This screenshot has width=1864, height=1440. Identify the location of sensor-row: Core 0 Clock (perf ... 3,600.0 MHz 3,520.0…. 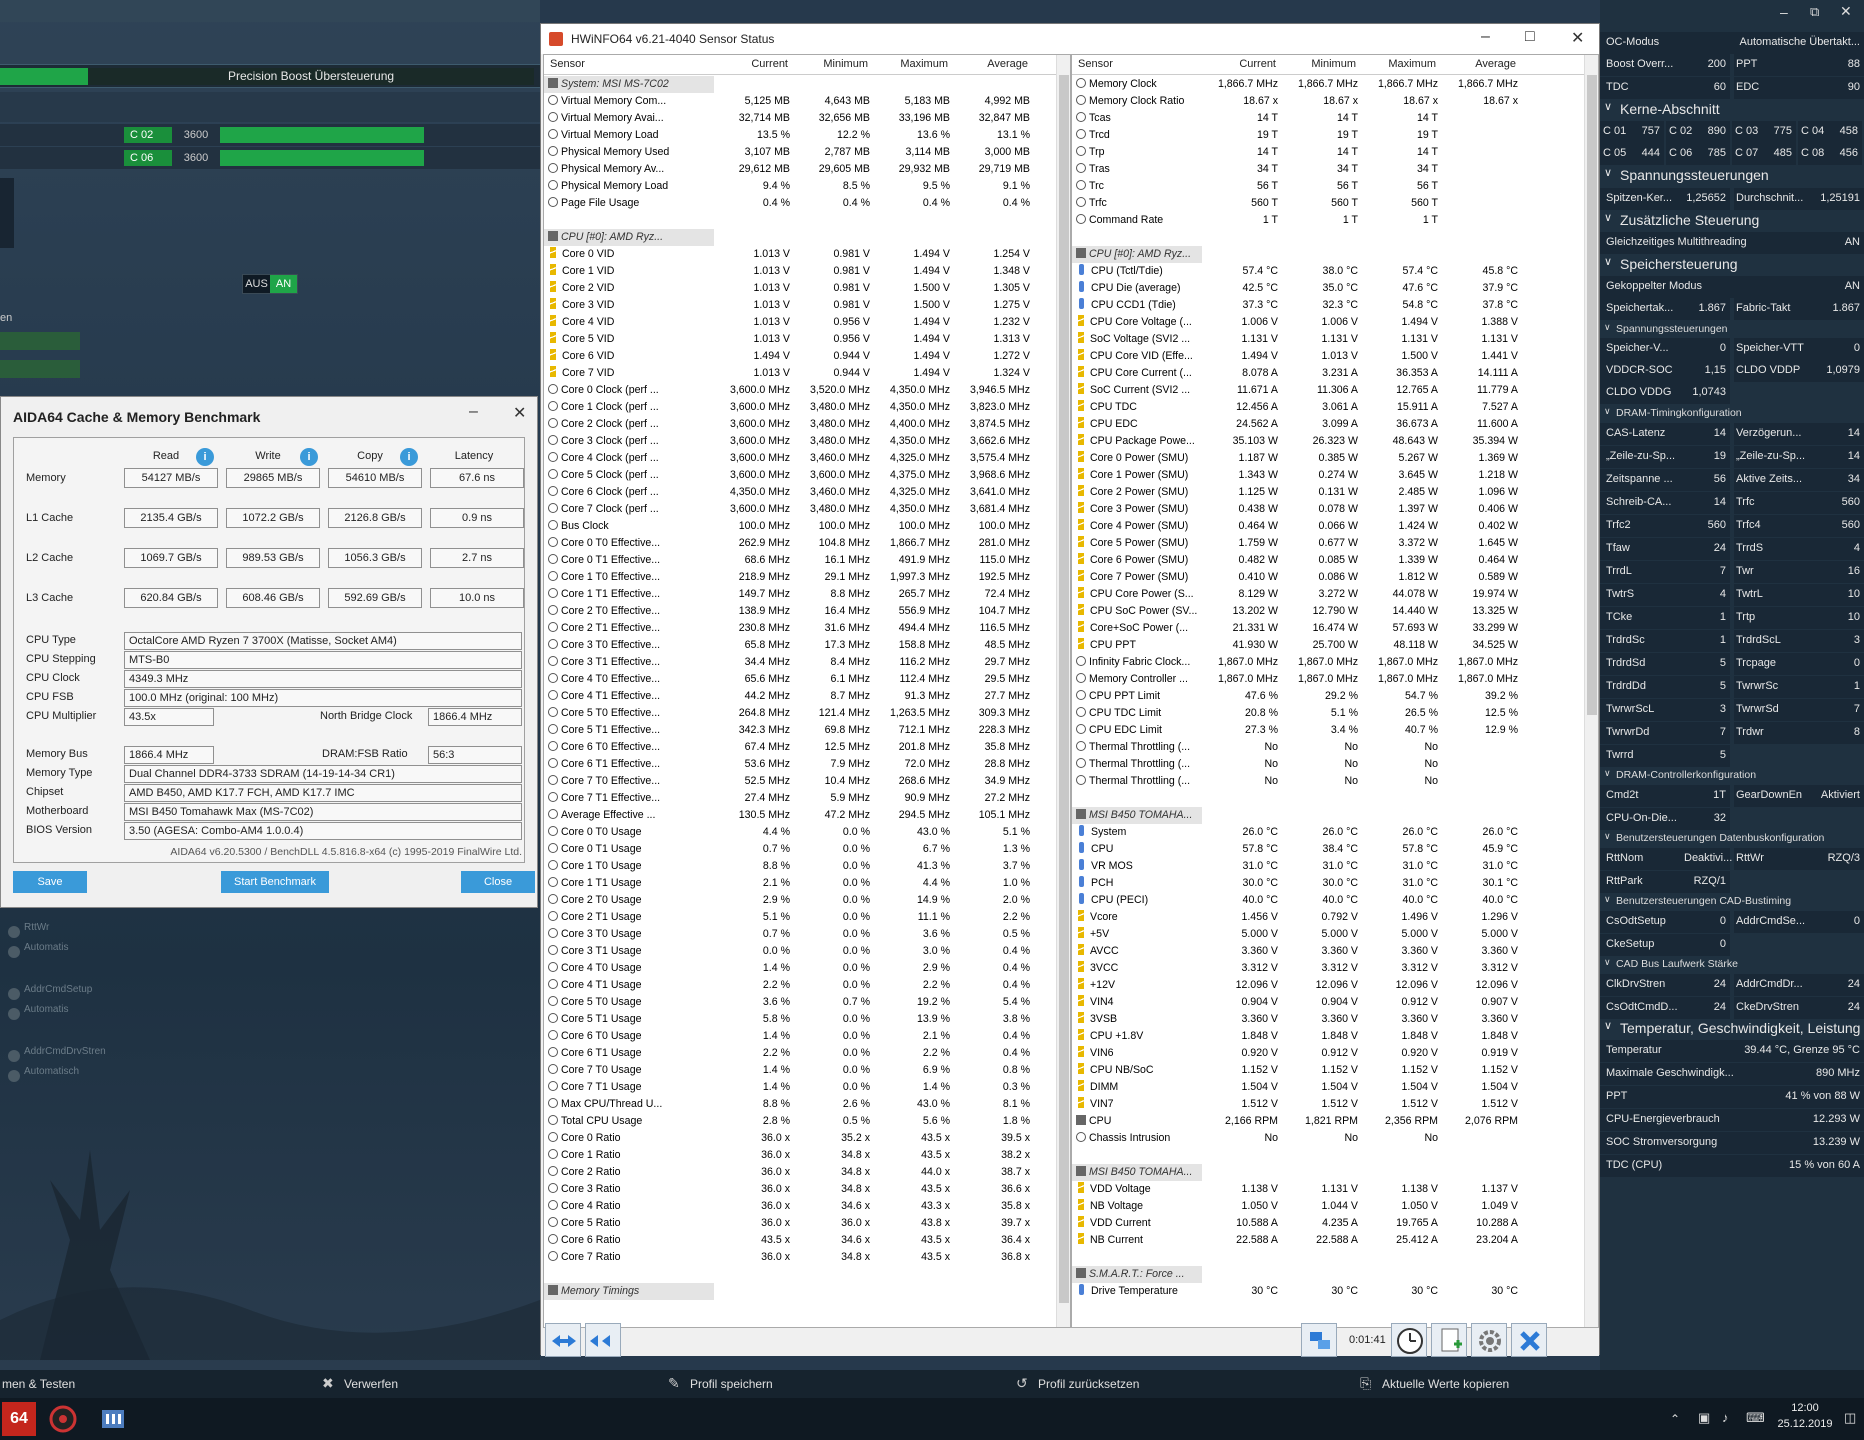
(789, 390).